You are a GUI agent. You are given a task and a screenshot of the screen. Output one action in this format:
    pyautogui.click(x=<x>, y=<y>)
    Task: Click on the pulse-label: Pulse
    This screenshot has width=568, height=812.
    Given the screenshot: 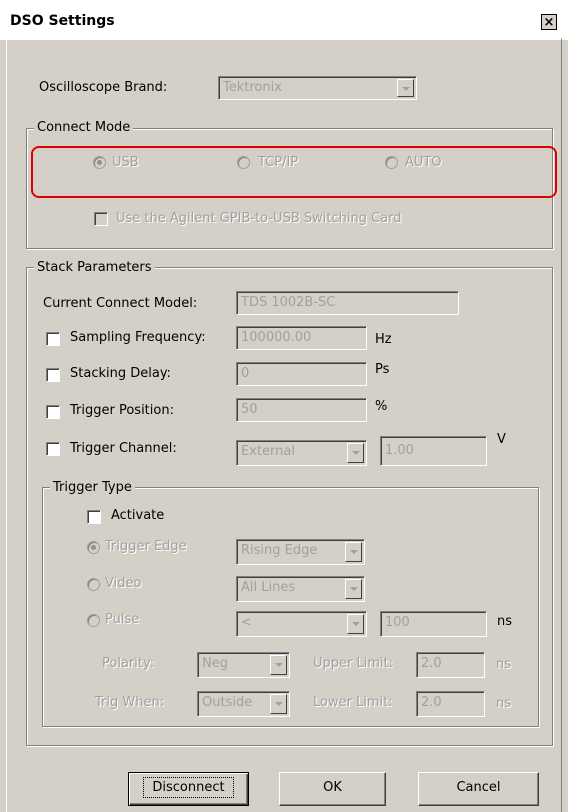 What is the action you would take?
    pyautogui.click(x=122, y=619)
    